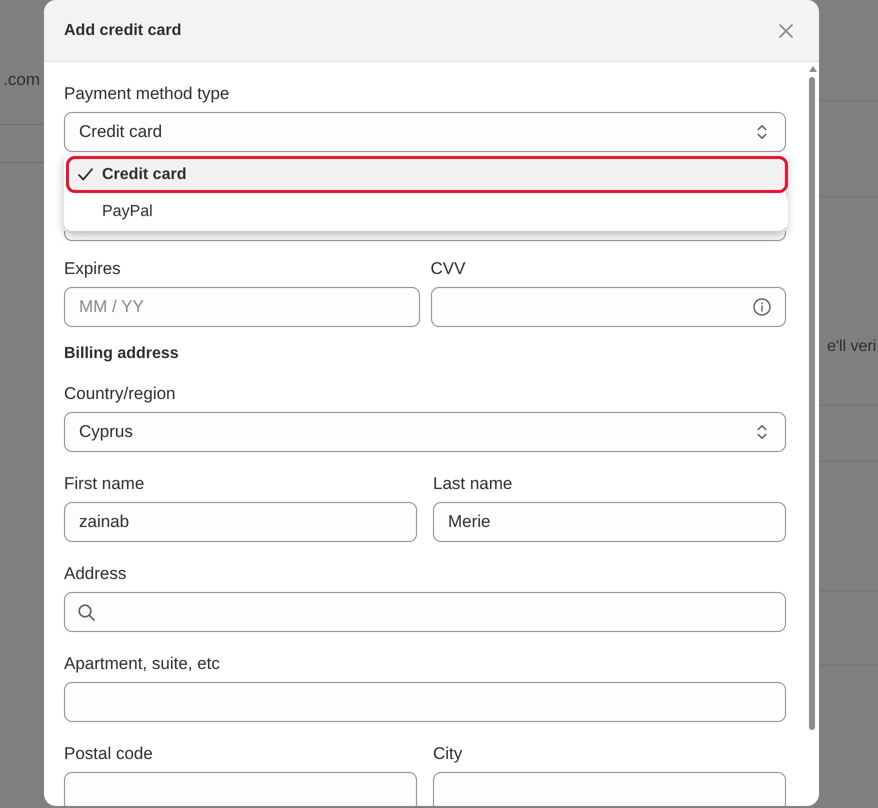  I want to click on field-label: Country/region, so click(120, 394).